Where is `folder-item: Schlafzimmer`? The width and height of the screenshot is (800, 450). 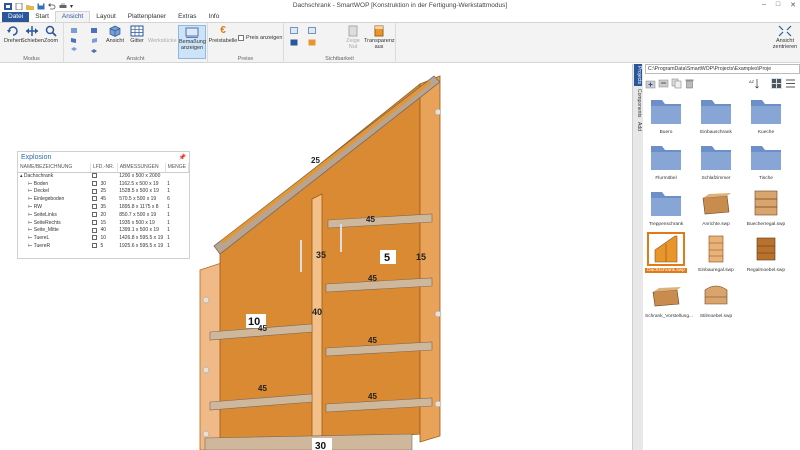
folder-item: Schlafzimmer is located at coordinates (716, 161).